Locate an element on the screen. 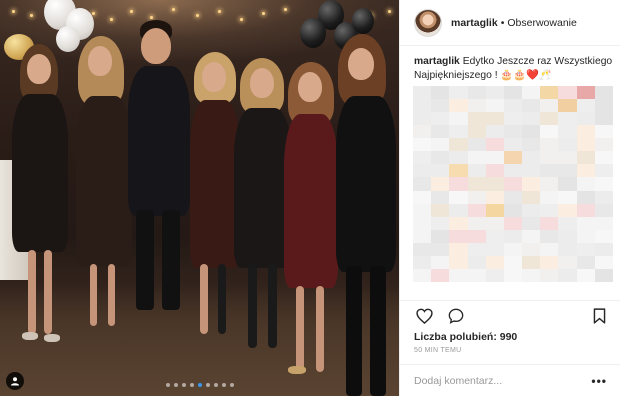 This screenshot has width=620, height=396. following-button: Obserwowanie is located at coordinates (541, 23).